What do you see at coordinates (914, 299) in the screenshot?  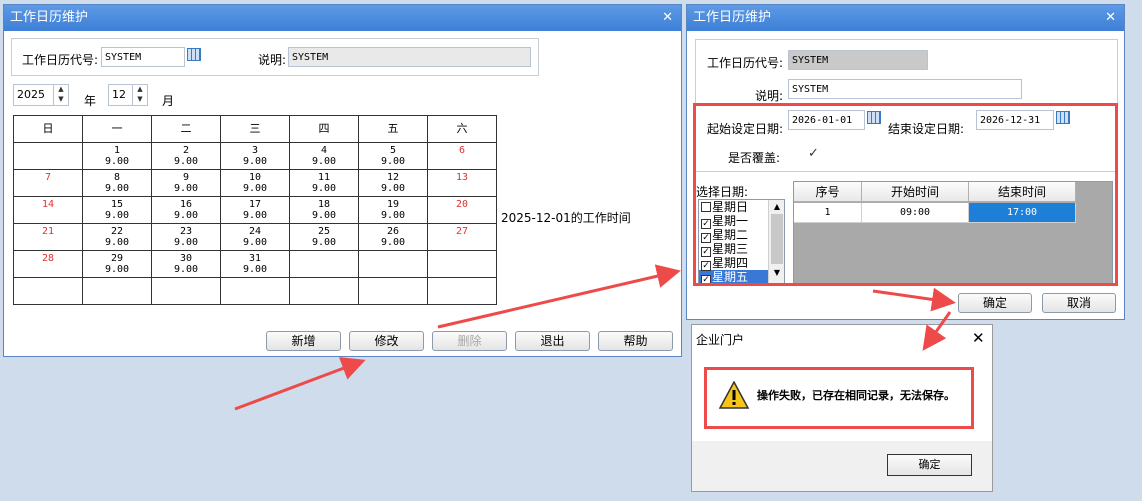 I see `arrow-to-ok-button` at bounding box center [914, 299].